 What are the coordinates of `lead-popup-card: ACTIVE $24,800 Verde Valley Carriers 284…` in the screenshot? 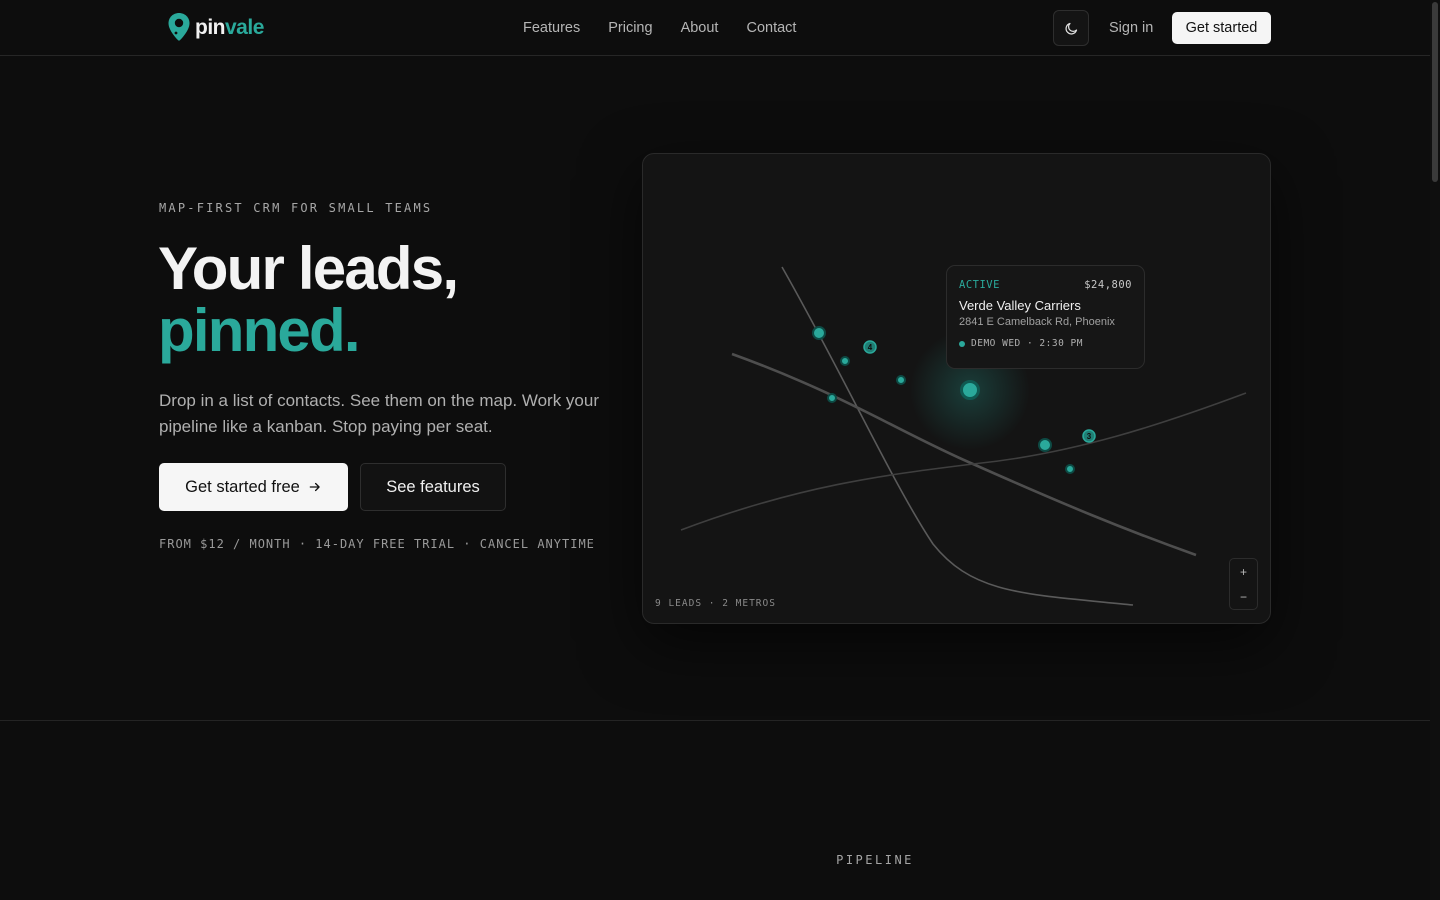 It's located at (1045, 317).